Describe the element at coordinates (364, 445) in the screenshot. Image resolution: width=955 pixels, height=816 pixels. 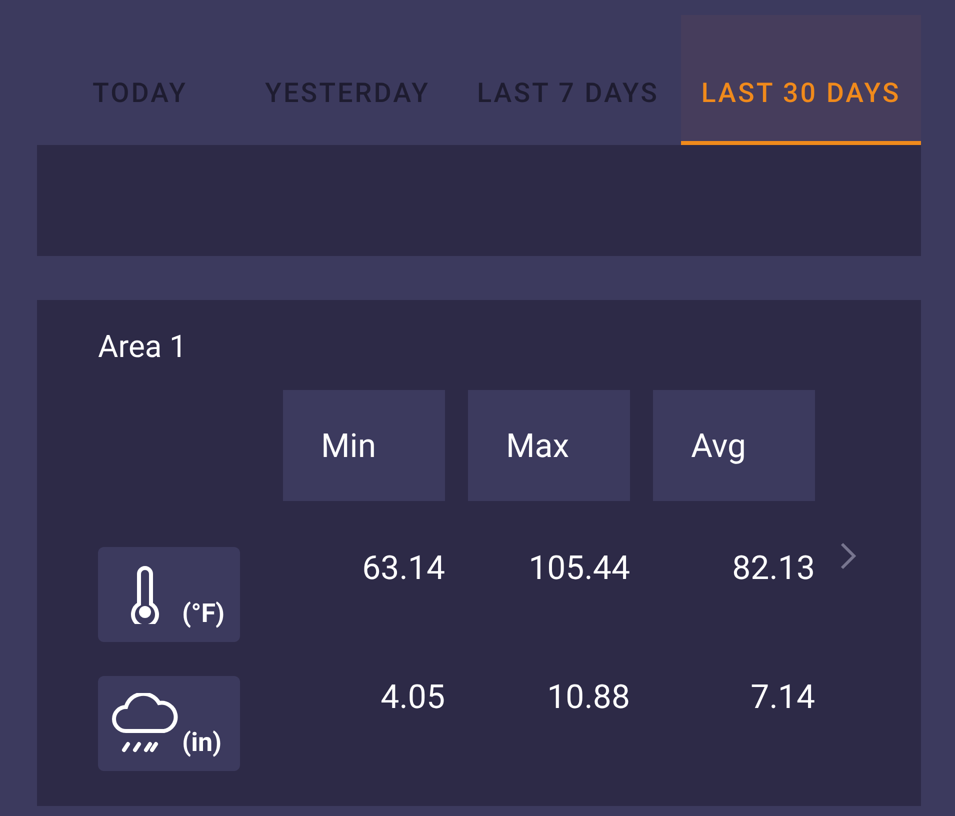
I see `column-header: Min` at that location.